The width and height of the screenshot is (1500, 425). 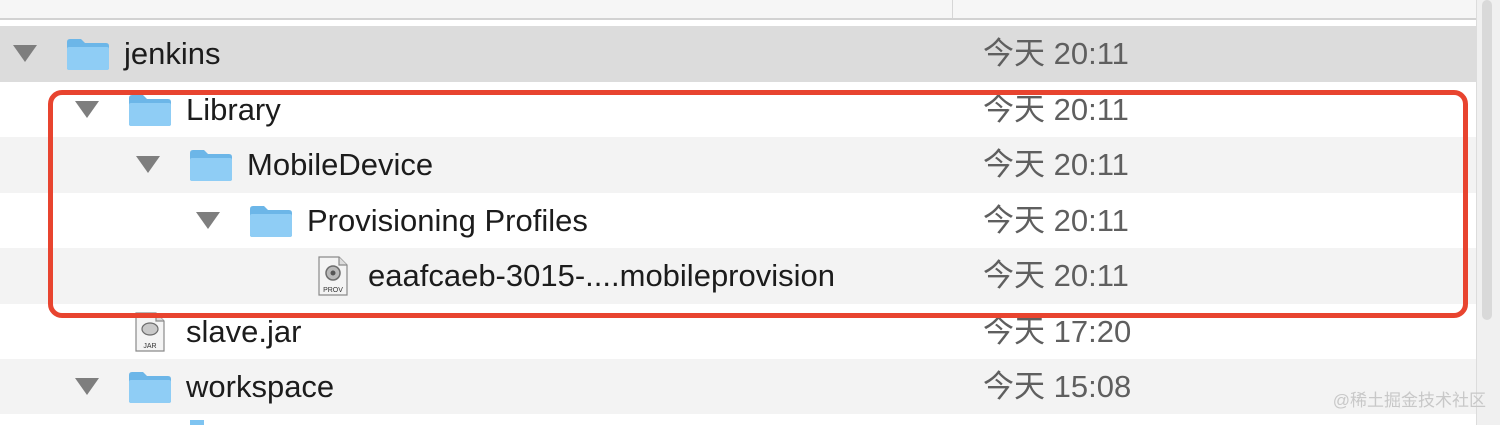 What do you see at coordinates (738, 10) in the screenshot?
I see `column-header-bar` at bounding box center [738, 10].